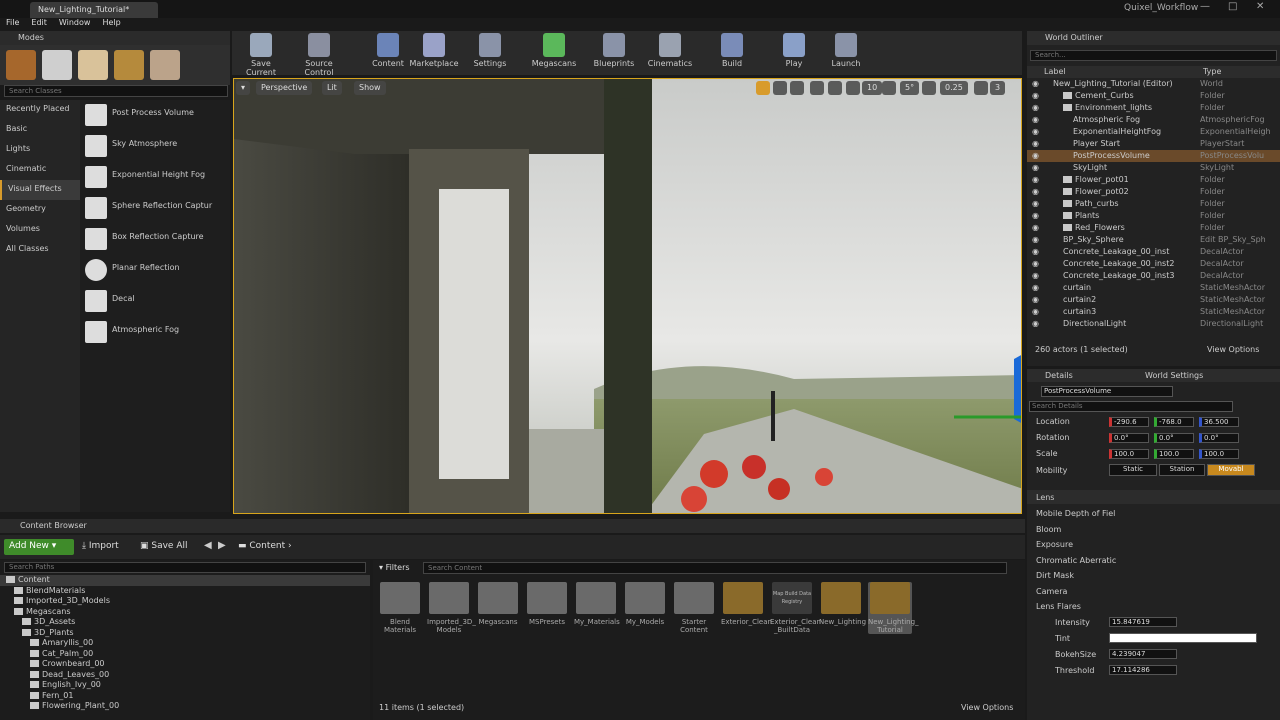 The height and width of the screenshot is (720, 1280). What do you see at coordinates (165, 65) in the screenshot?
I see `geometry-mode-icon` at bounding box center [165, 65].